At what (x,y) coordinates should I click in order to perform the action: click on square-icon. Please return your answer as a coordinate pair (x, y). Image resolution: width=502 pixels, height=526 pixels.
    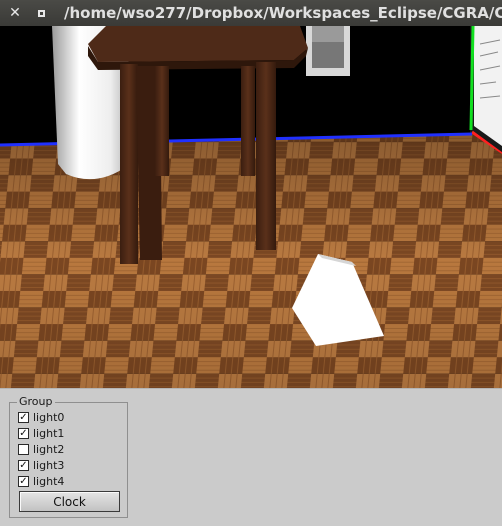
    Looking at the image, I should click on (41, 13).